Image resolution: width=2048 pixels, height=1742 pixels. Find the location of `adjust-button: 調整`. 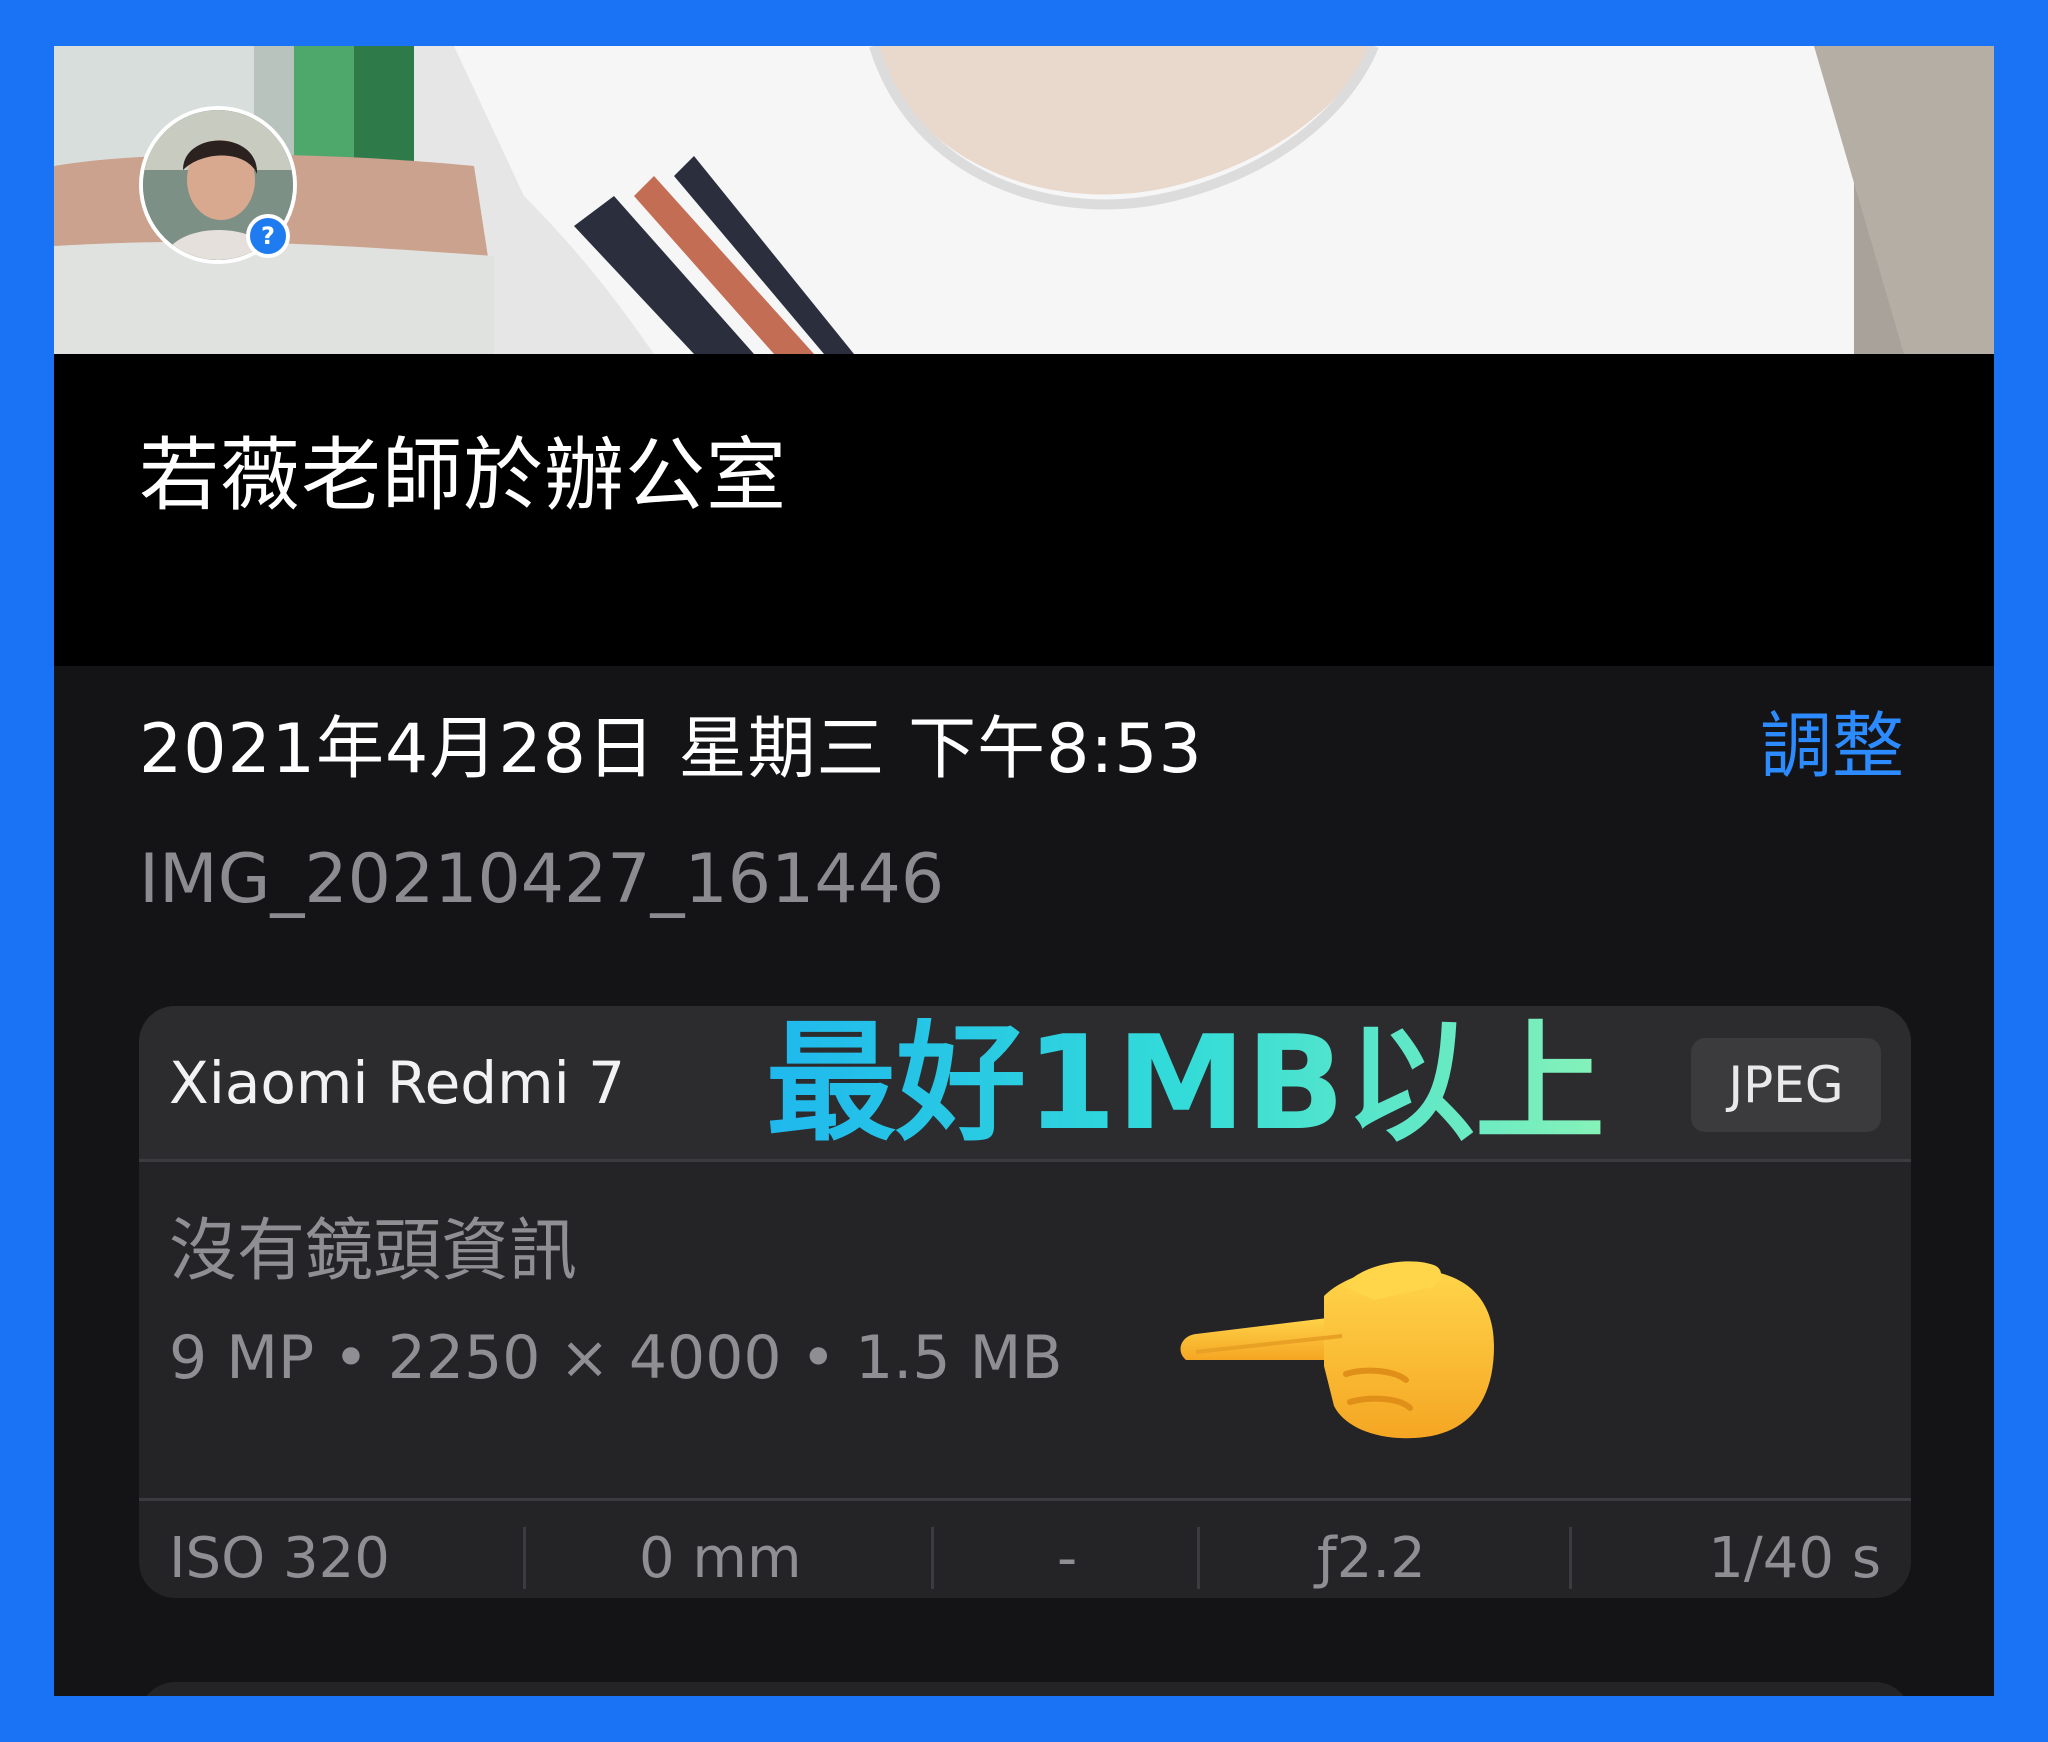

adjust-button: 調整 is located at coordinates (1832, 746).